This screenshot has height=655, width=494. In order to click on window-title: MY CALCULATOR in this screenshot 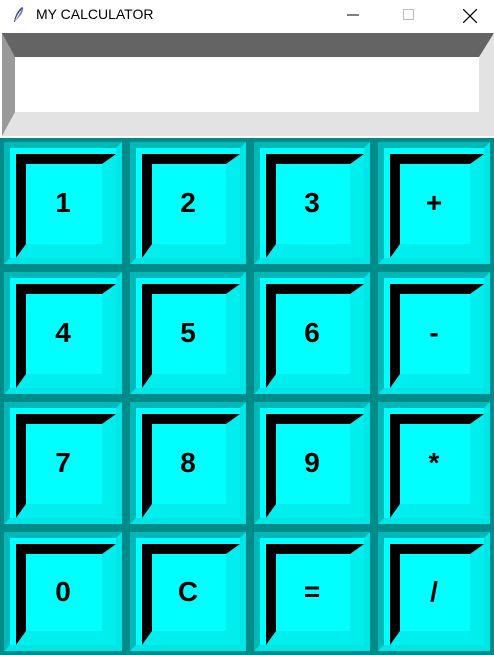, I will do `click(95, 14)`.